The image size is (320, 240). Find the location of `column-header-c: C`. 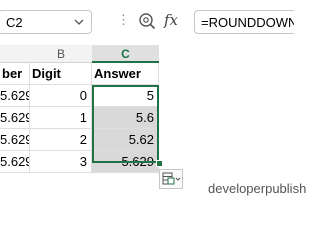

column-header-c: C is located at coordinates (125, 54).